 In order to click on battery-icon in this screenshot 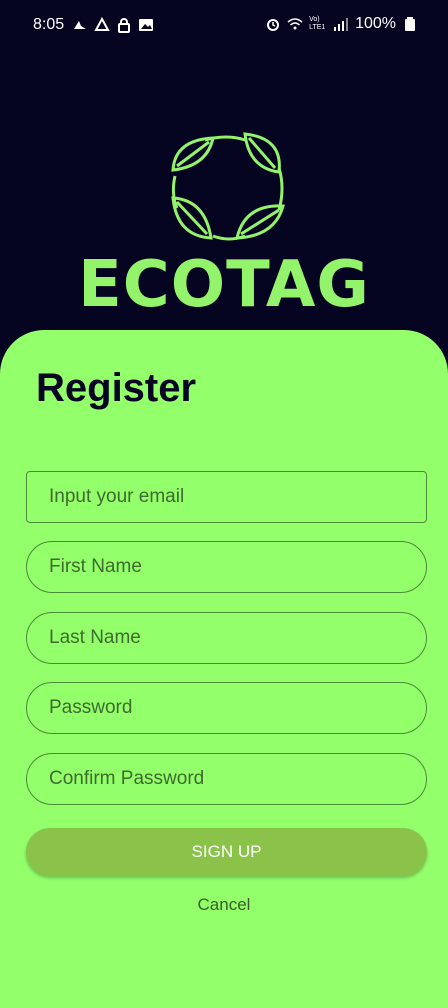, I will do `click(410, 24)`.